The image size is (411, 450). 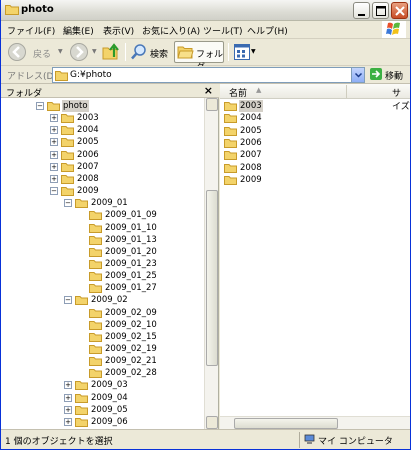 I want to click on close-button, so click(x=399, y=10).